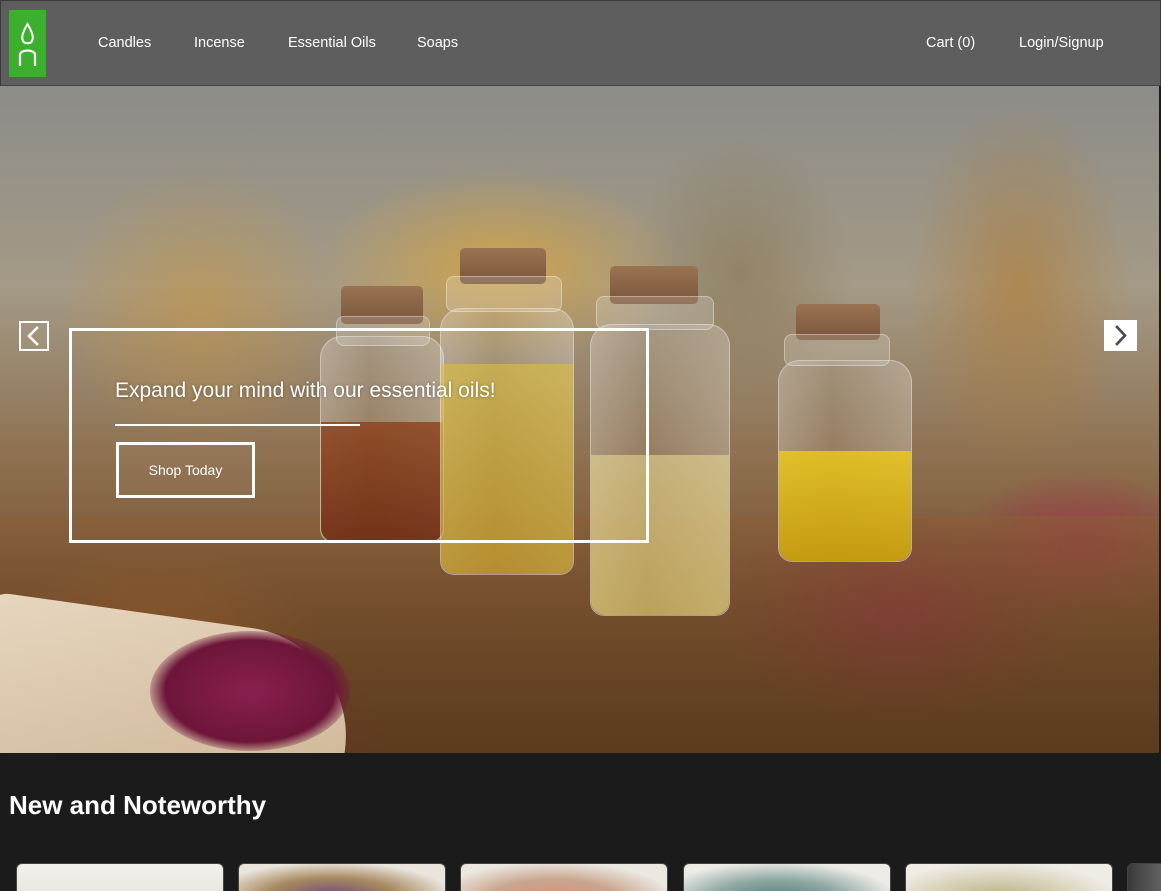  I want to click on carousel-prev-button, so click(34, 336).